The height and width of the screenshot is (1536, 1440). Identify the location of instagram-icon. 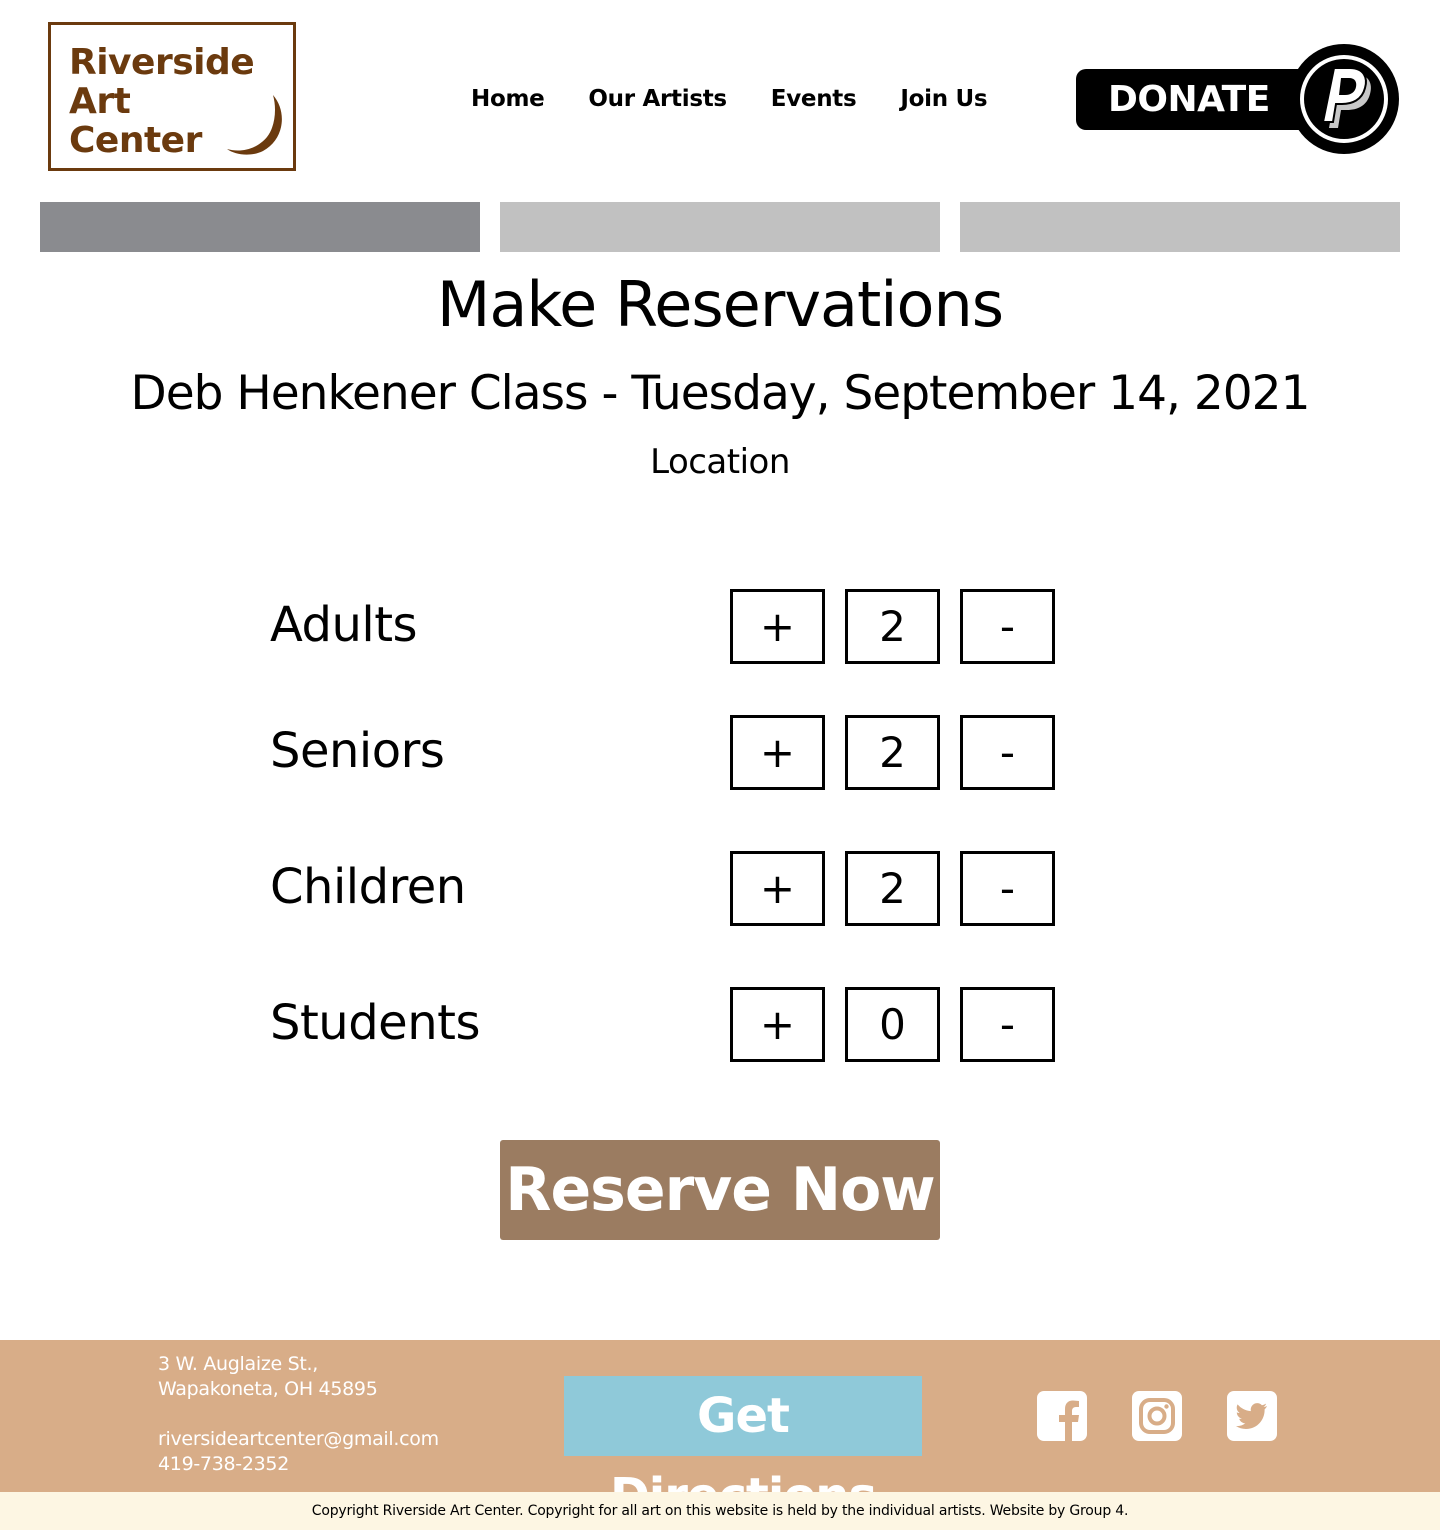
(1157, 1416).